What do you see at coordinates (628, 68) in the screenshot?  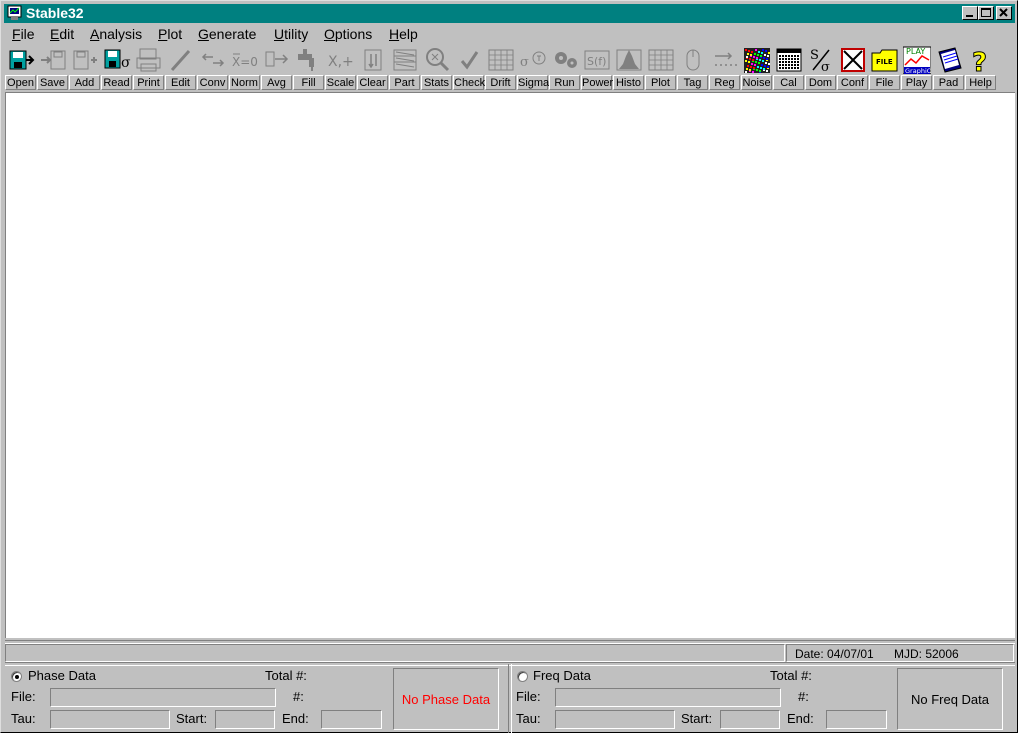 I see `toolbar-histo-button: Histo` at bounding box center [628, 68].